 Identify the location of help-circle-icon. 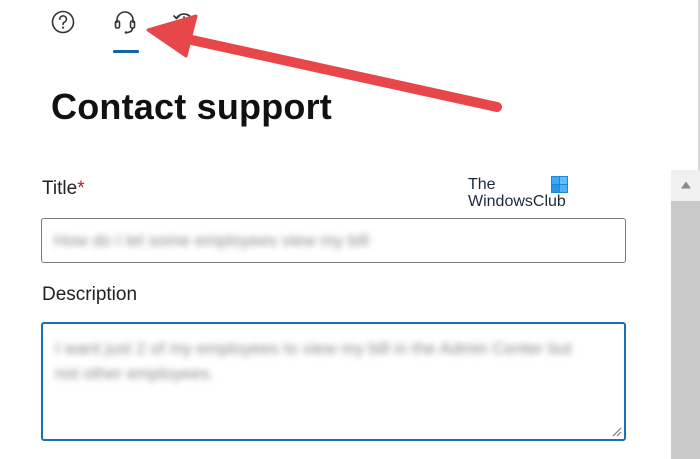
(63, 22).